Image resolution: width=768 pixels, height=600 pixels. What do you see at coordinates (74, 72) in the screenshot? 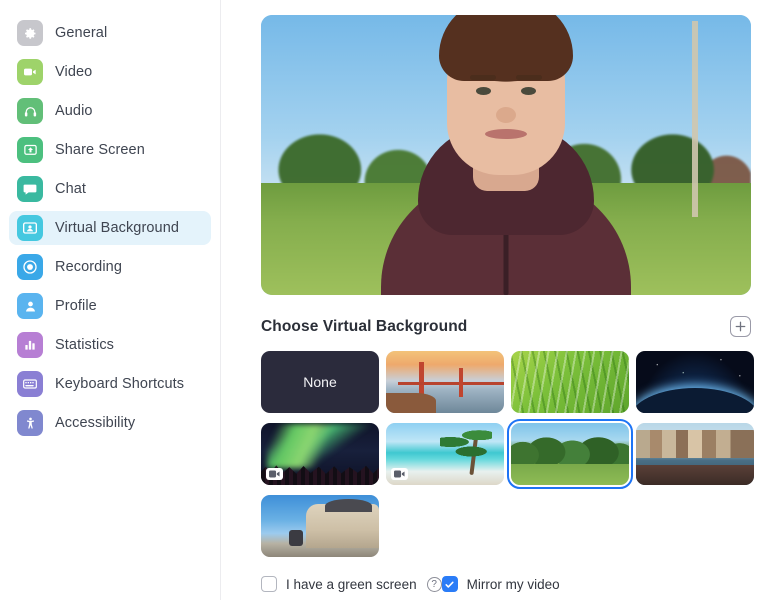
I see `sidebar-item-label: Video` at bounding box center [74, 72].